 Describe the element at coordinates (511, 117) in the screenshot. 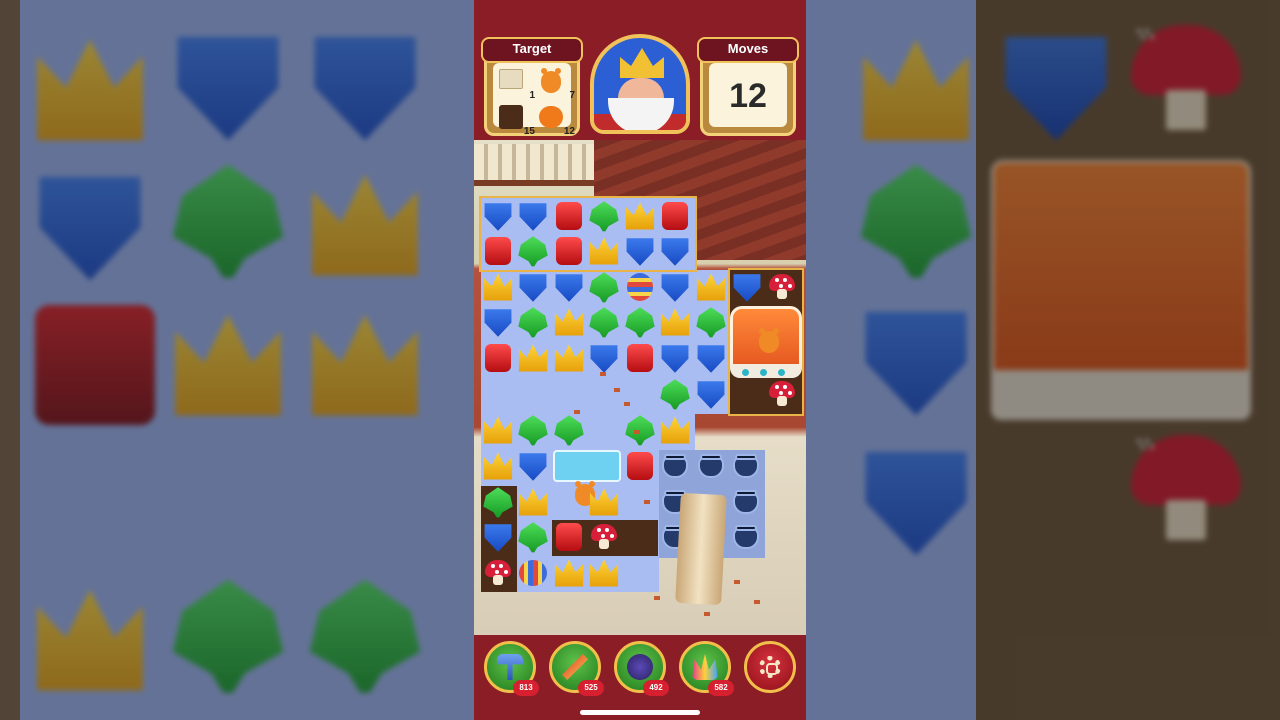

I see `soil-icon` at that location.